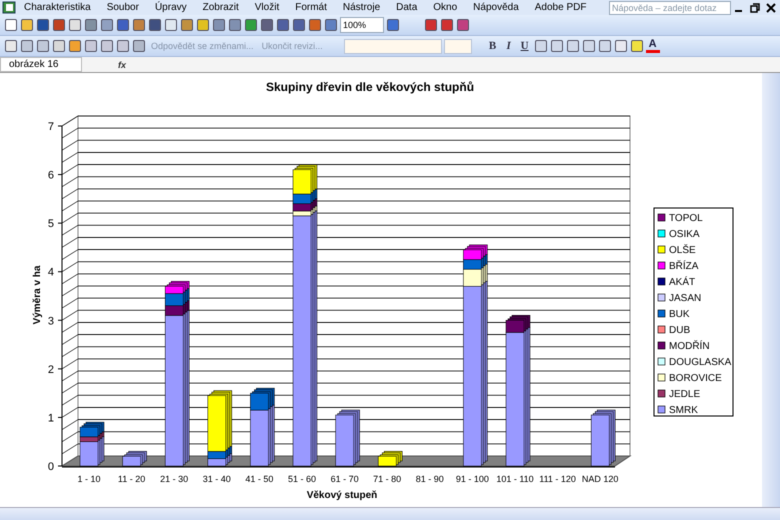 Image resolution: width=780 pixels, height=520 pixels. Describe the element at coordinates (302, 479) in the screenshot. I see `x-tick-label: 51 - 60` at that location.